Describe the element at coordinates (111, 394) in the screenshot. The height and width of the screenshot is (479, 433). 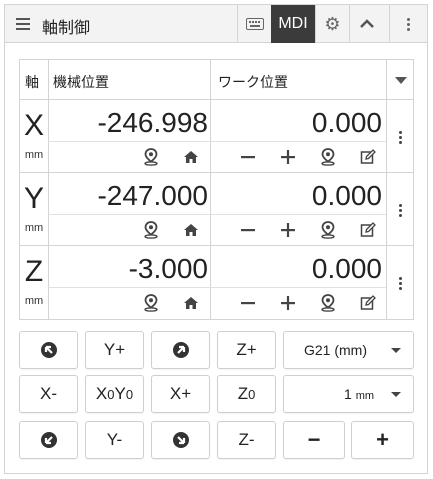
I see `x0y0-label-x0: 0` at that location.